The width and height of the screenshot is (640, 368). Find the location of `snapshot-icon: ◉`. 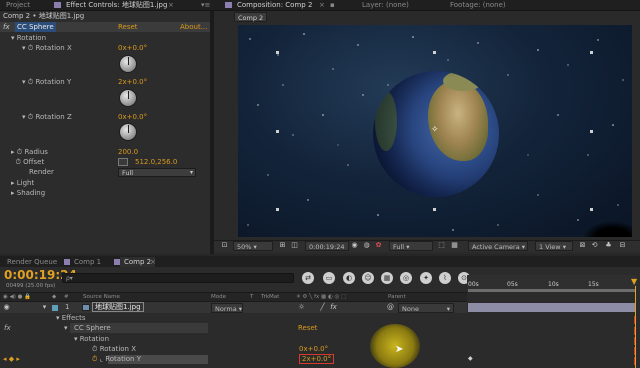

snapshot-icon: ◉ is located at coordinates (354, 245).